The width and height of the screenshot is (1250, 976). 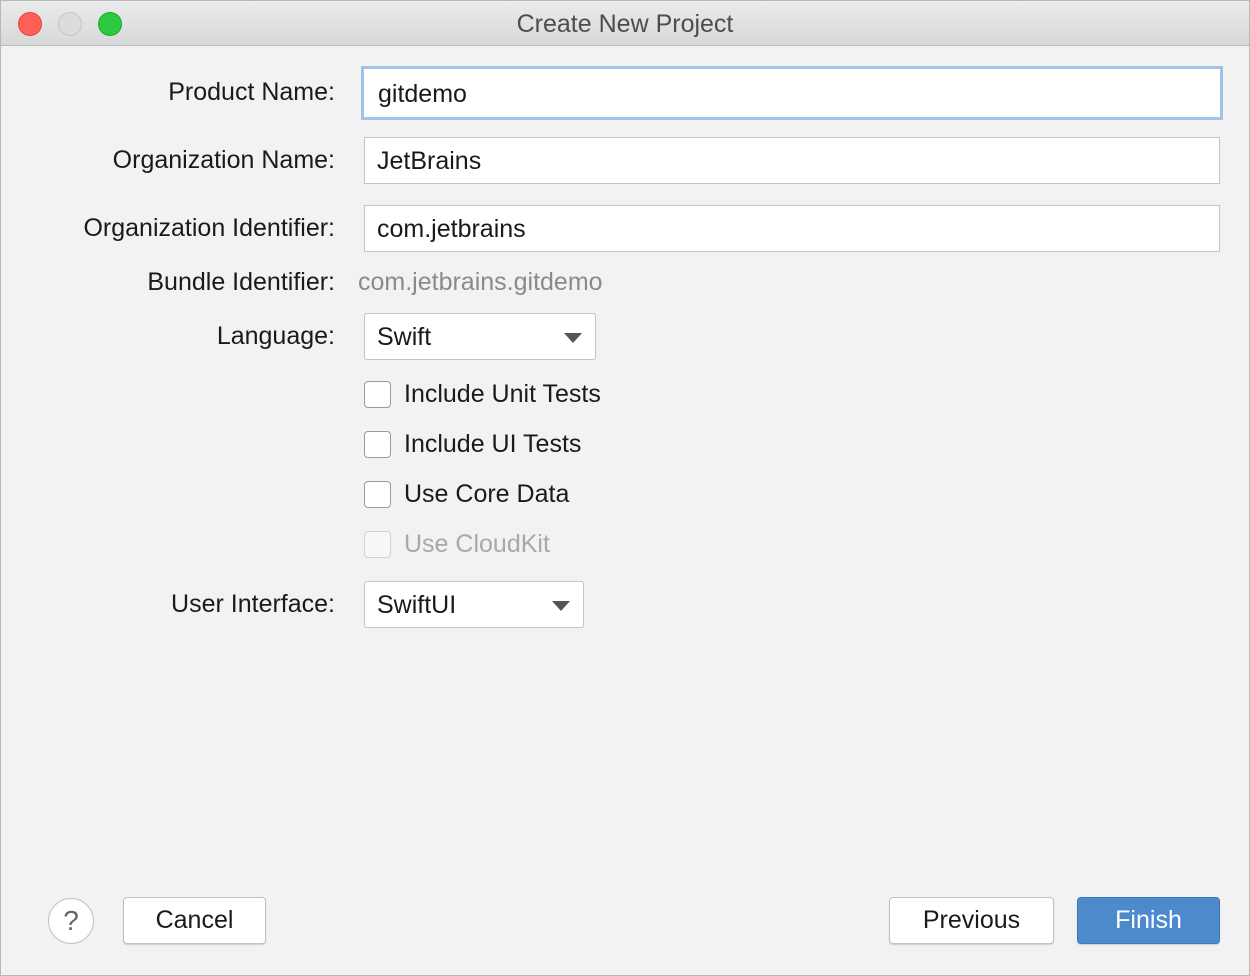 I want to click on language-value: Swift, so click(x=404, y=337).